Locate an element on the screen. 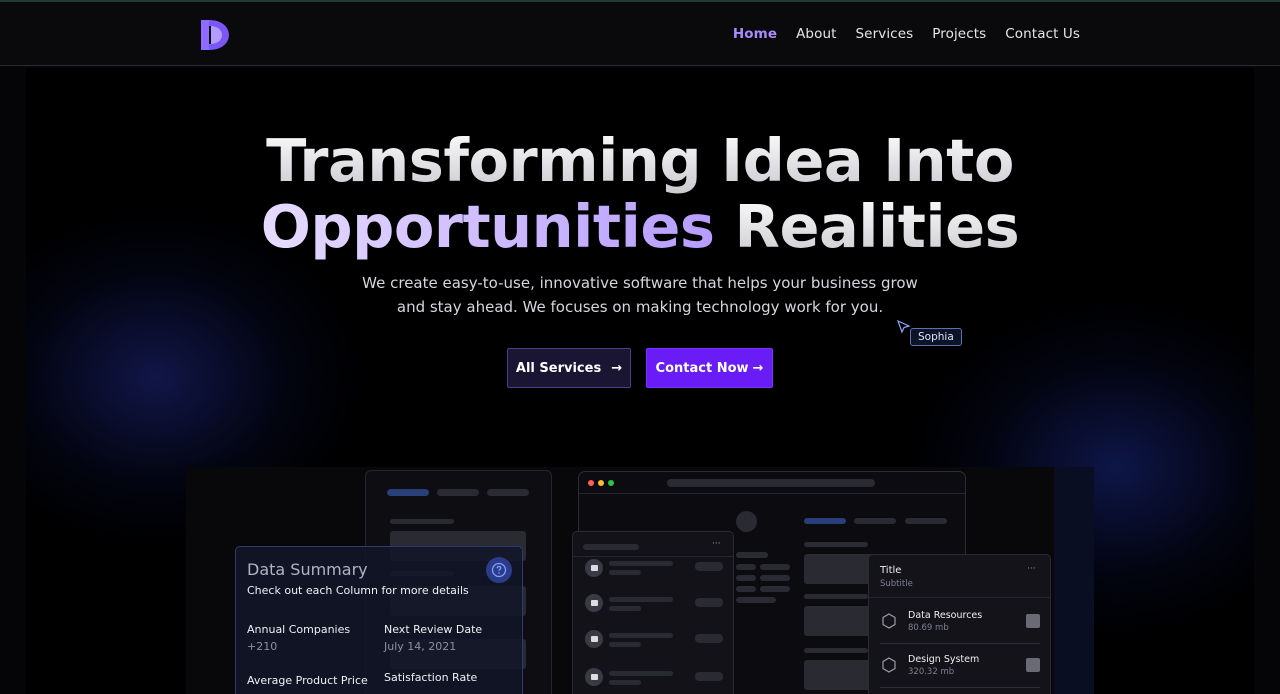 This screenshot has width=1280, height=694. data-summary-subtitle: Check out each Column for more details is located at coordinates (358, 590).